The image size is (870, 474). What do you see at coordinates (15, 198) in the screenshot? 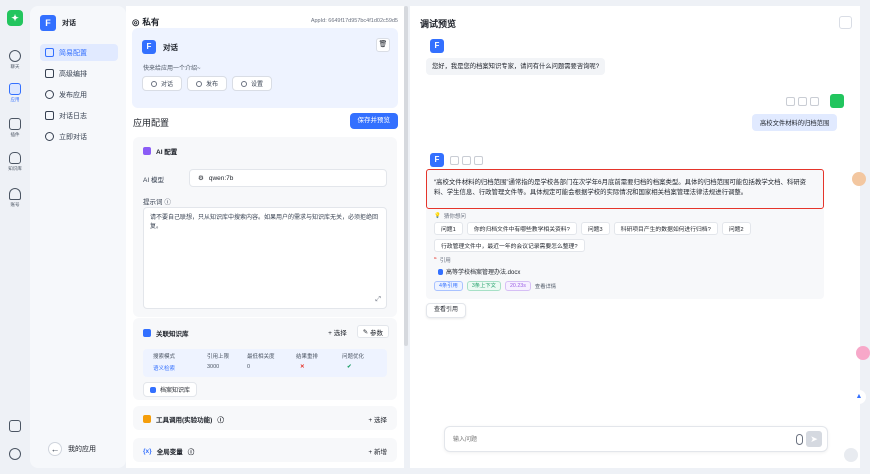
I see `rail-item-account: 账号` at bounding box center [15, 198].